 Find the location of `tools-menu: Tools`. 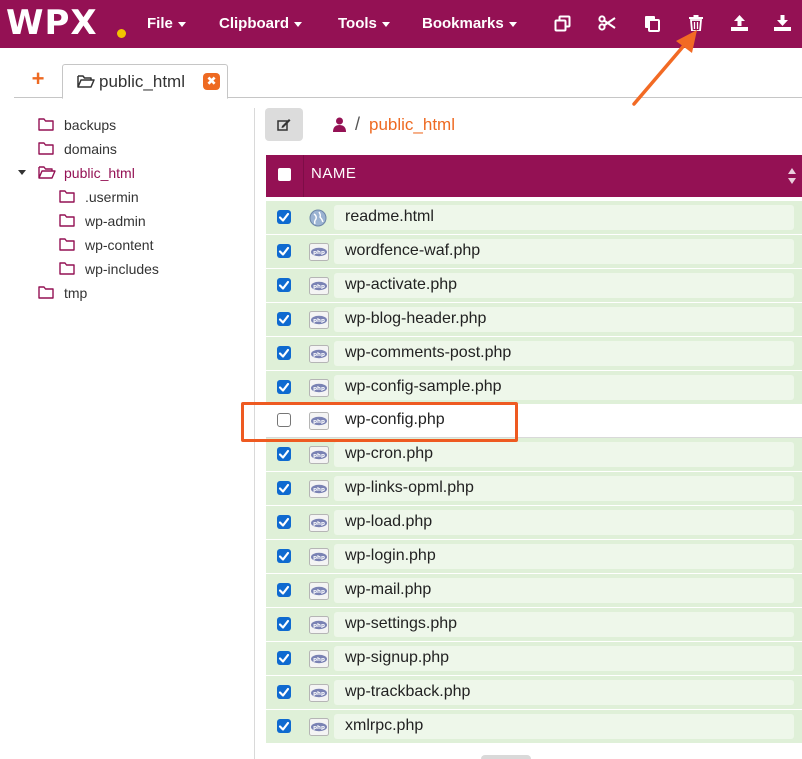

tools-menu: Tools is located at coordinates (364, 24).